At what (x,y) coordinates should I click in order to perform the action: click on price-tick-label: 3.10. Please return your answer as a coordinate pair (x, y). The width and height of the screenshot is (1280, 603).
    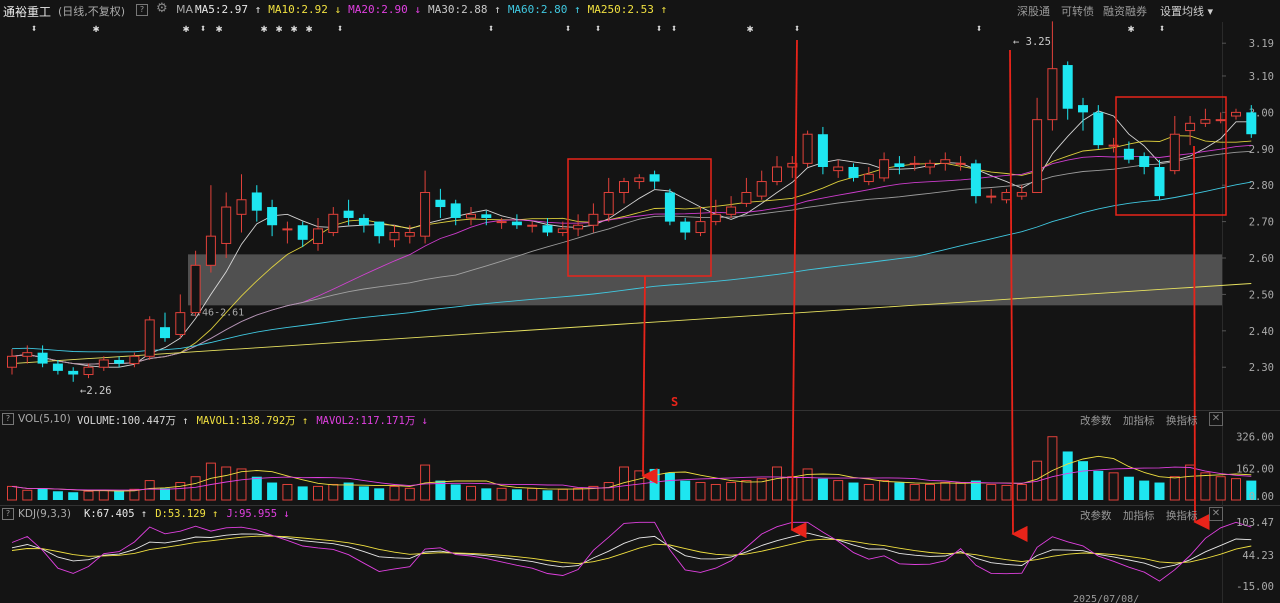
    Looking at the image, I should click on (1261, 77).